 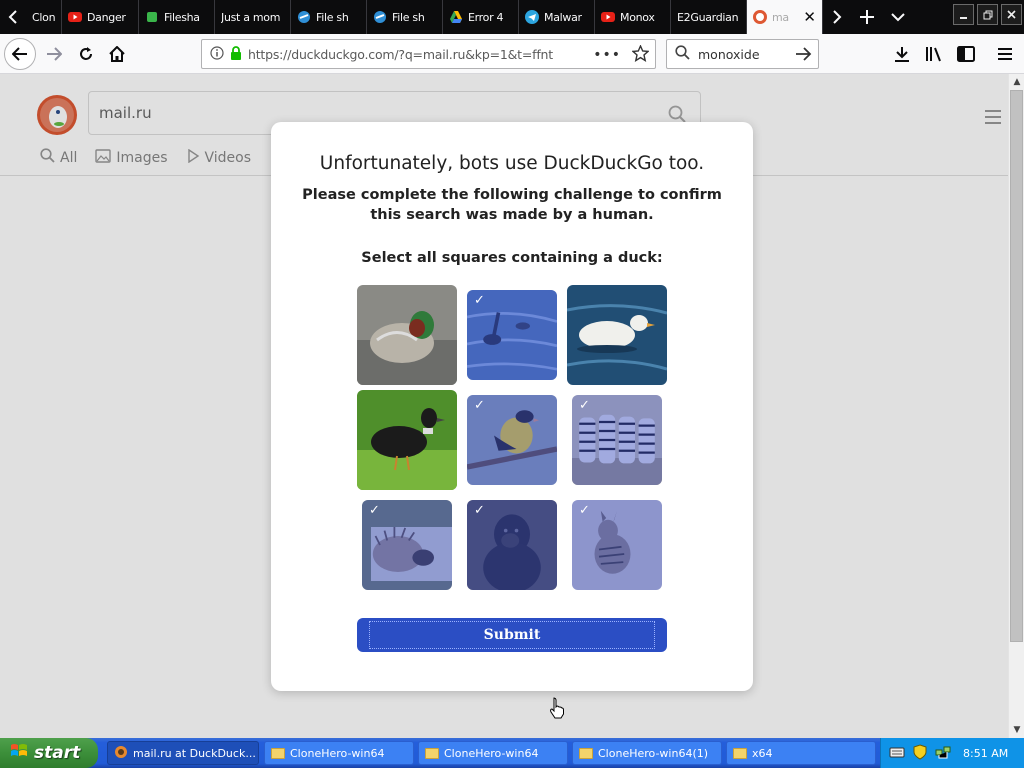 What do you see at coordinates (987, 14) in the screenshot?
I see `restore-window-icon` at bounding box center [987, 14].